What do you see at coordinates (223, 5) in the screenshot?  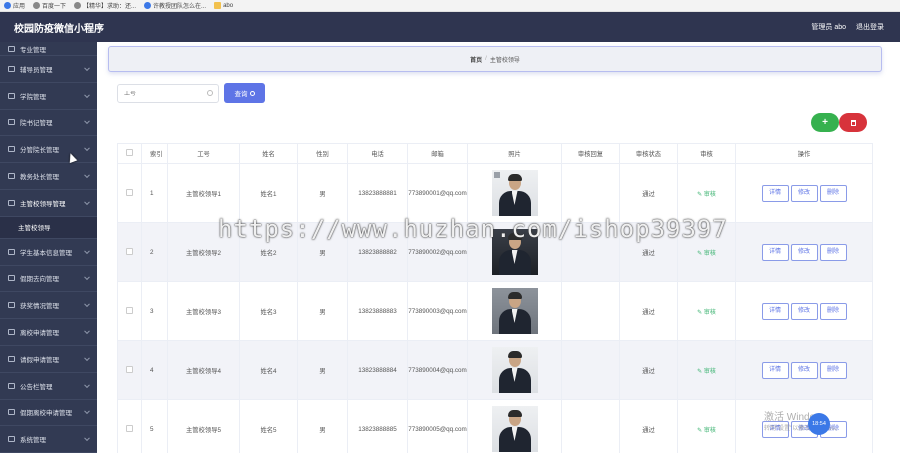 I see `bookmark-folder: abo` at bounding box center [223, 5].